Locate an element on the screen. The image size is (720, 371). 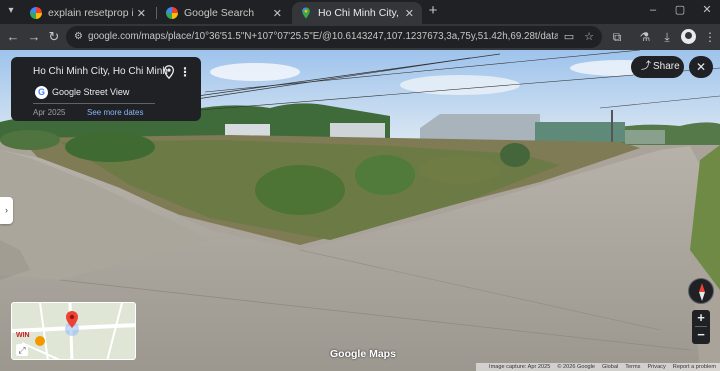
tab-title: explain resetprop in mag is located at coordinates (90, 13).